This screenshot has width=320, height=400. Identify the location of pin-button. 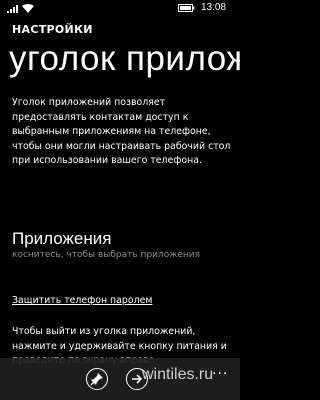
(97, 379).